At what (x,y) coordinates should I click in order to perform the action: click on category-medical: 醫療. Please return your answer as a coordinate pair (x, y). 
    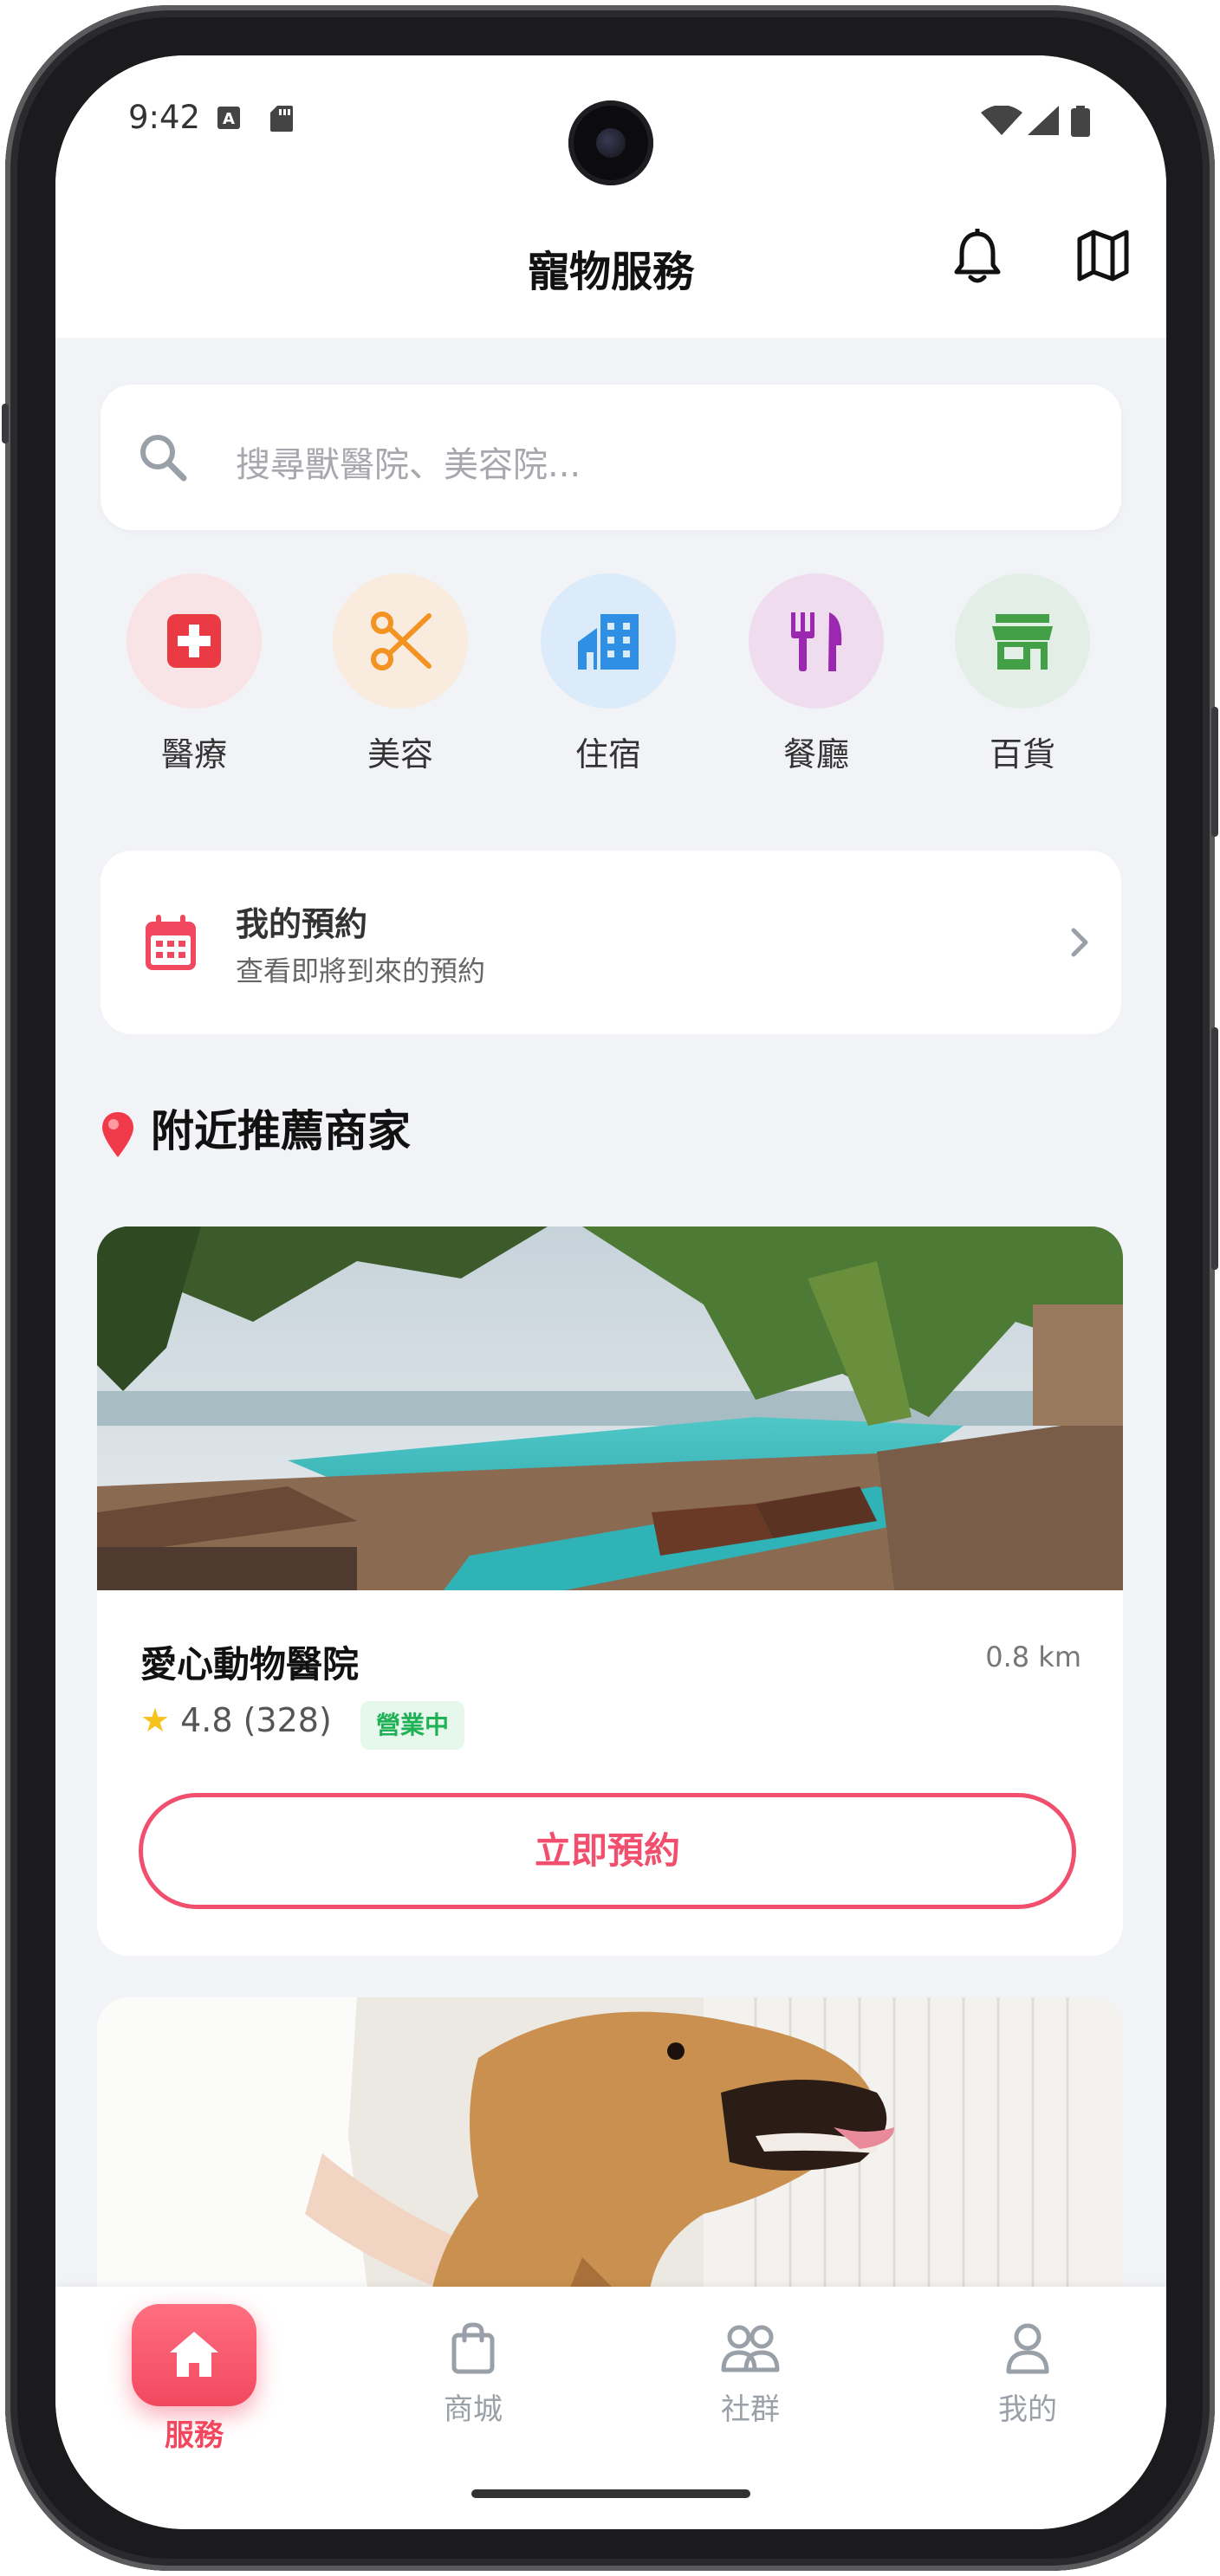
    Looking at the image, I should click on (194, 674).